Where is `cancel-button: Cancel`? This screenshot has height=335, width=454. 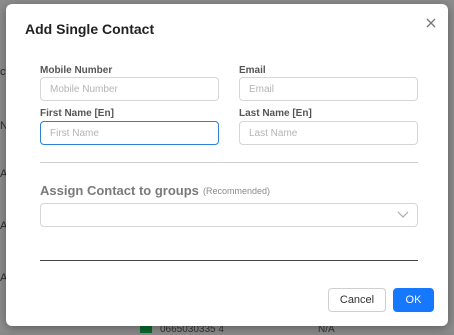 cancel-button: Cancel is located at coordinates (357, 300).